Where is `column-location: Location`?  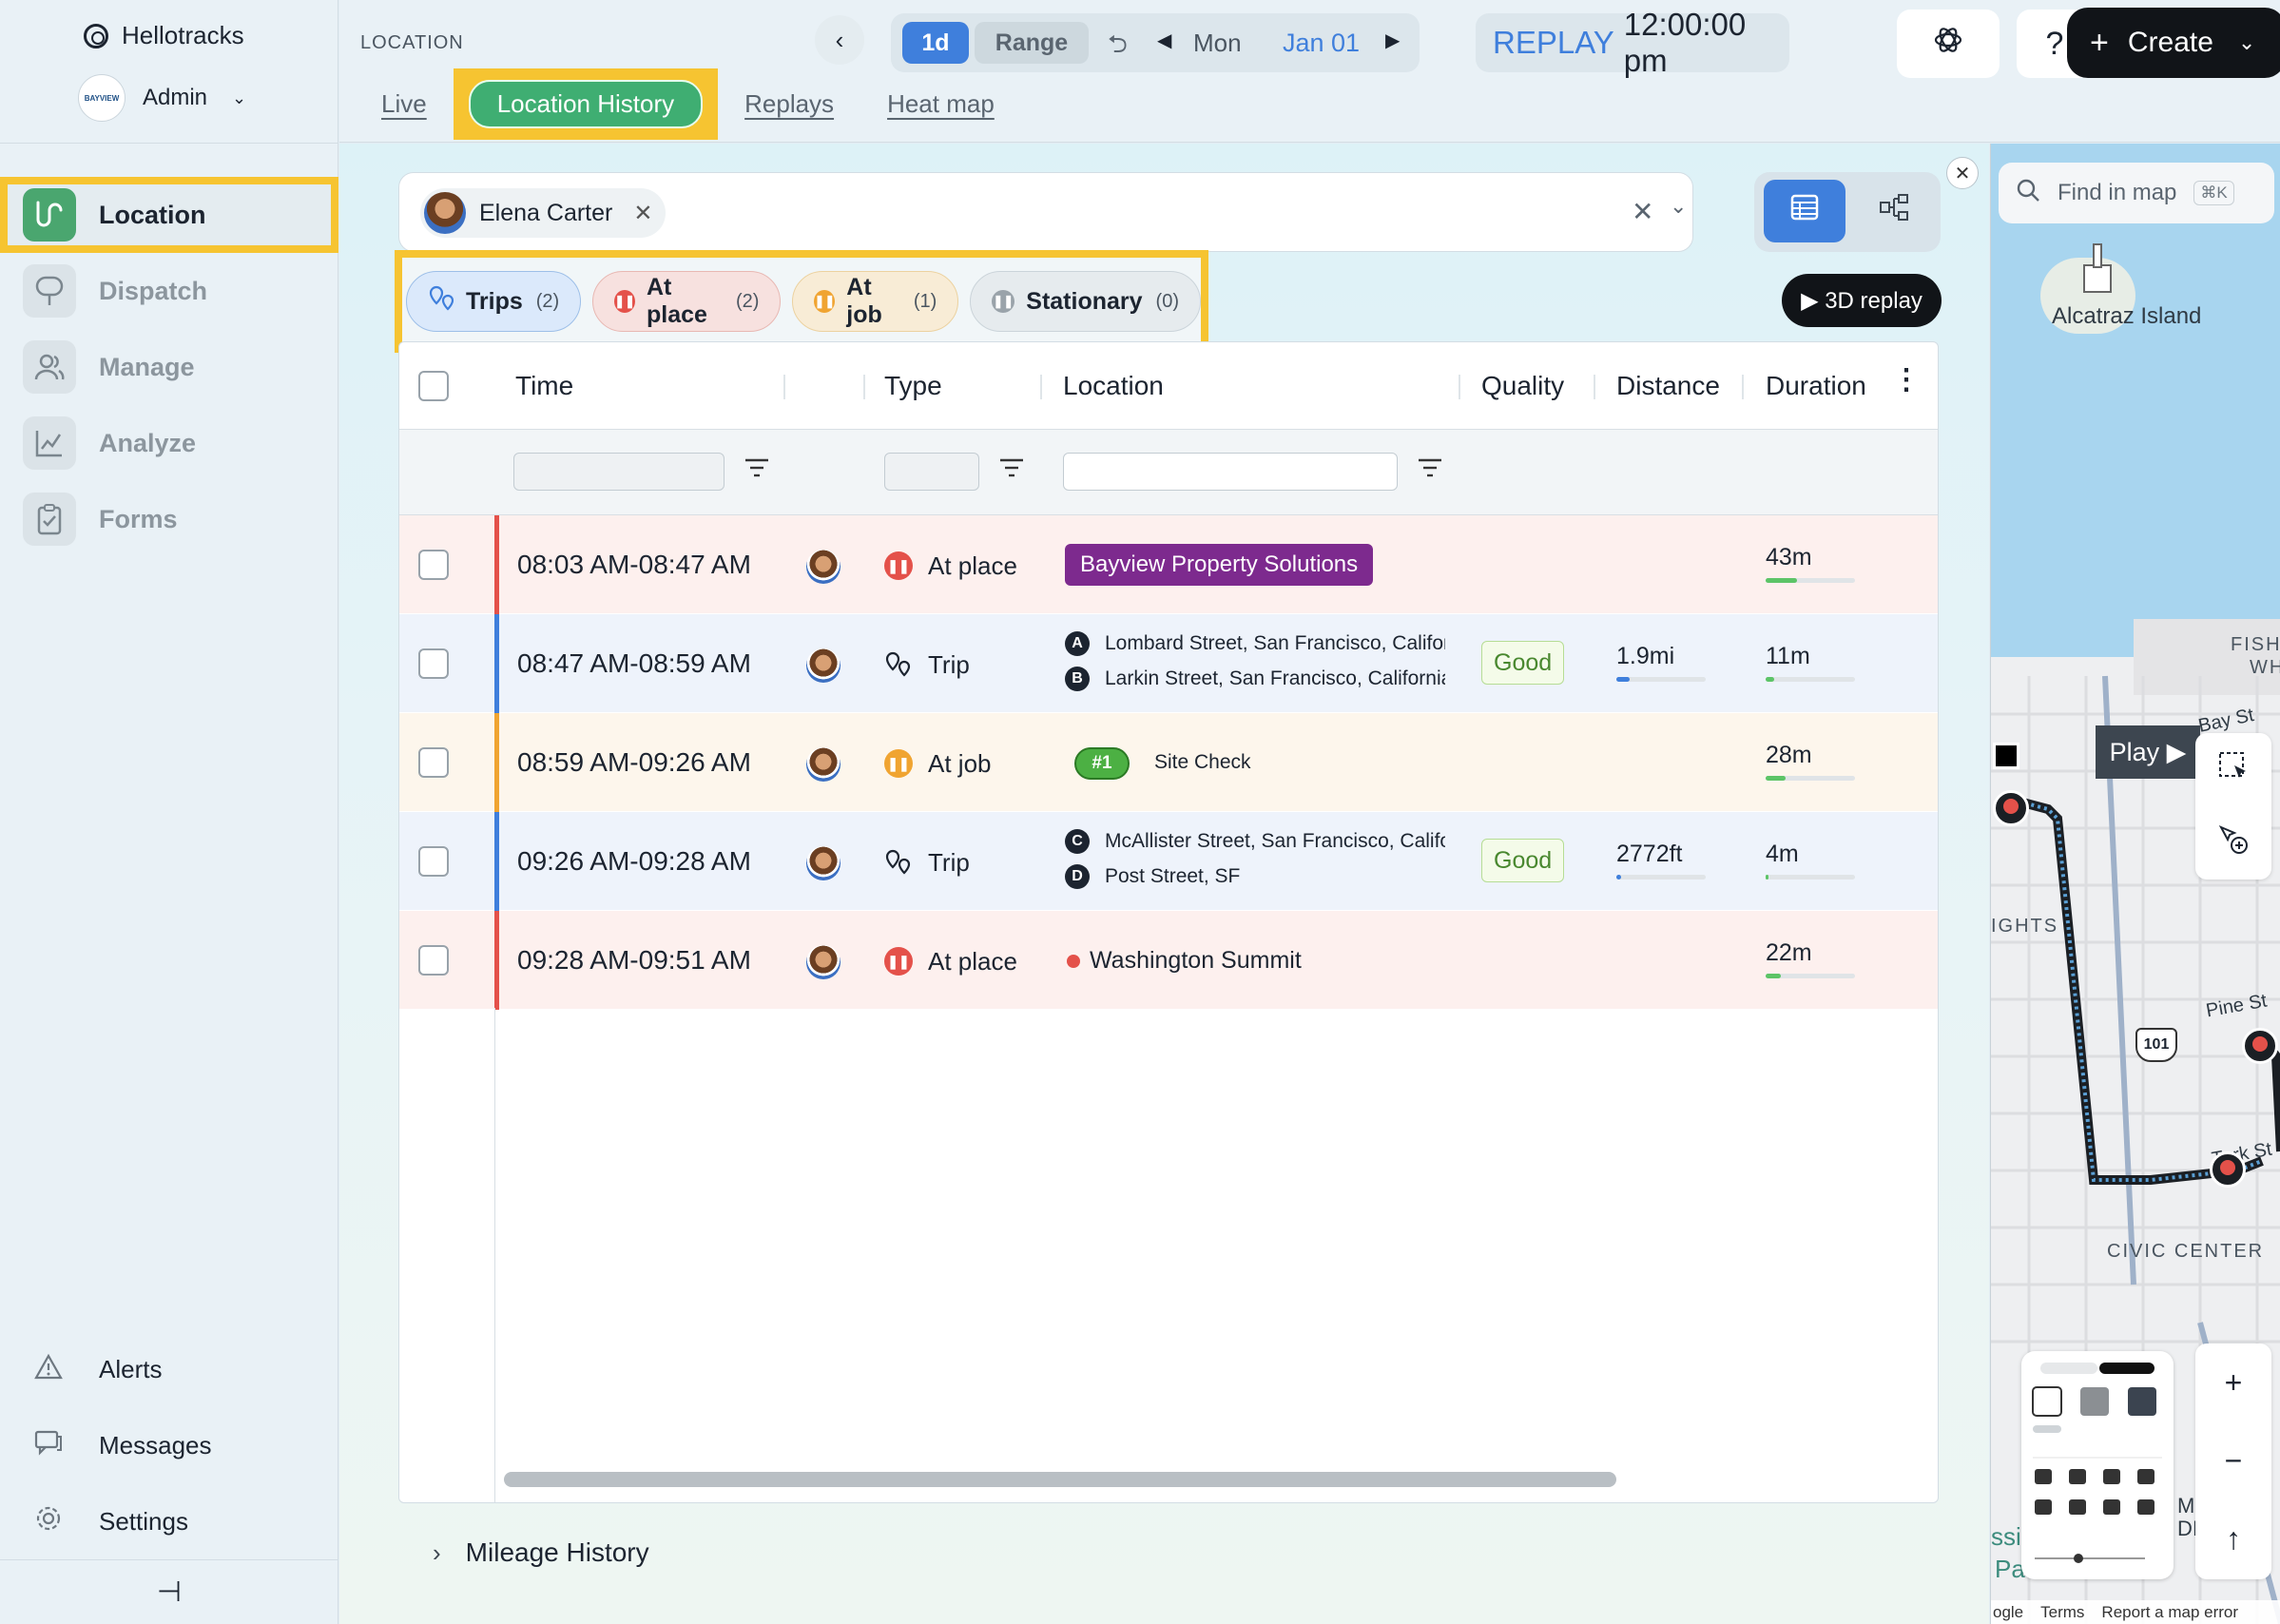 column-location: Location is located at coordinates (1113, 386).